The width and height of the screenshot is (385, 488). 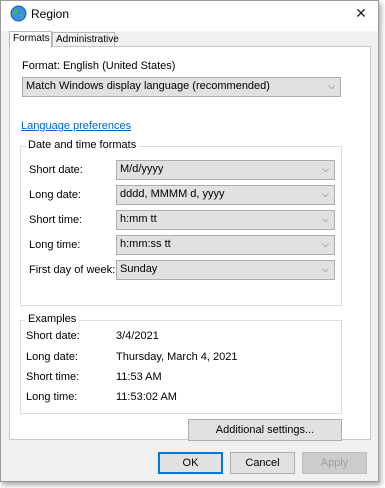 I want to click on first-day-of-week-value: Sunday, so click(x=139, y=269).